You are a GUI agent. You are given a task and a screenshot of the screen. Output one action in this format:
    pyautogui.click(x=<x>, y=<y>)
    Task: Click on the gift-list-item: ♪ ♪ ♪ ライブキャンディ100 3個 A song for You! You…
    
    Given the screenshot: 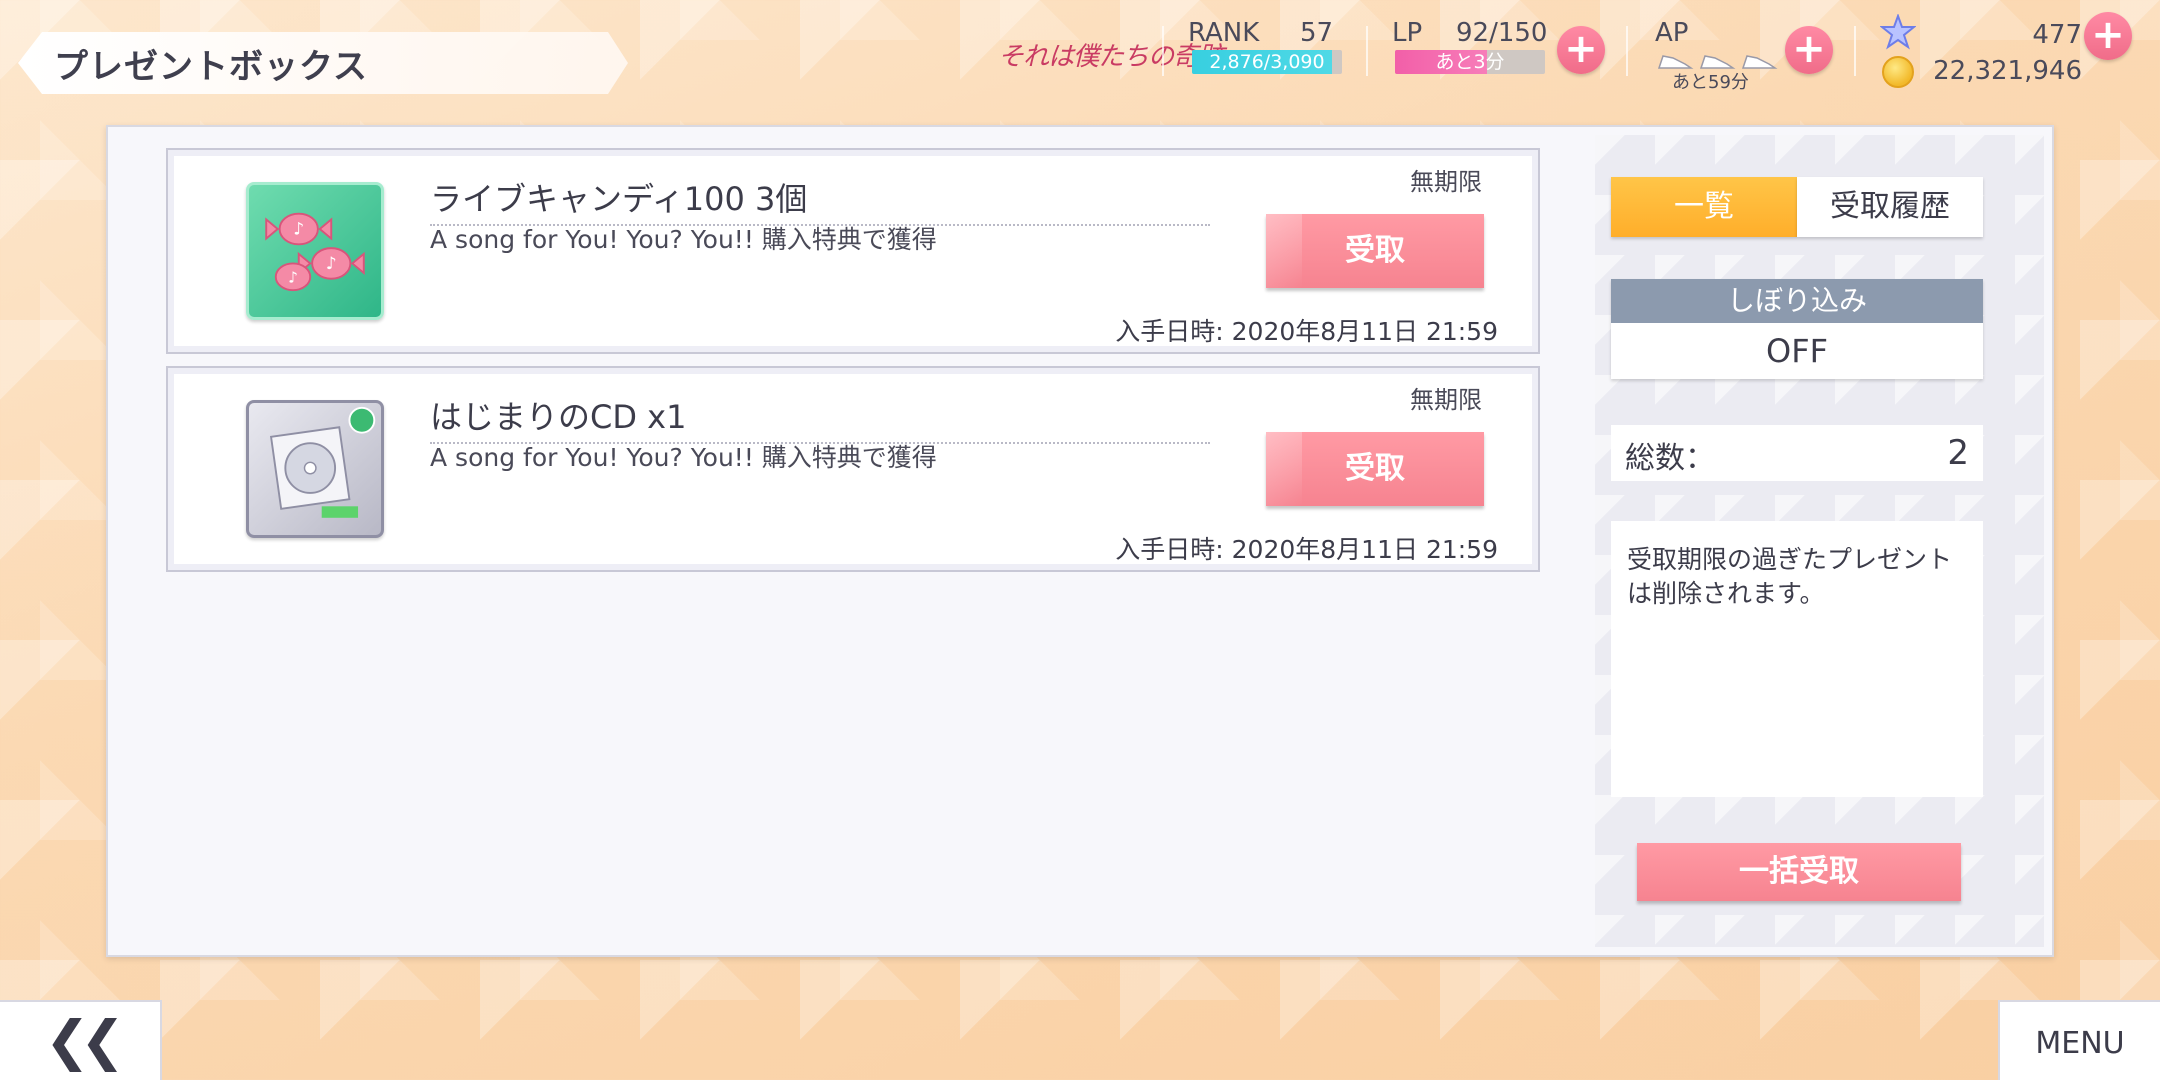 What is the action you would take?
    pyautogui.click(x=853, y=251)
    